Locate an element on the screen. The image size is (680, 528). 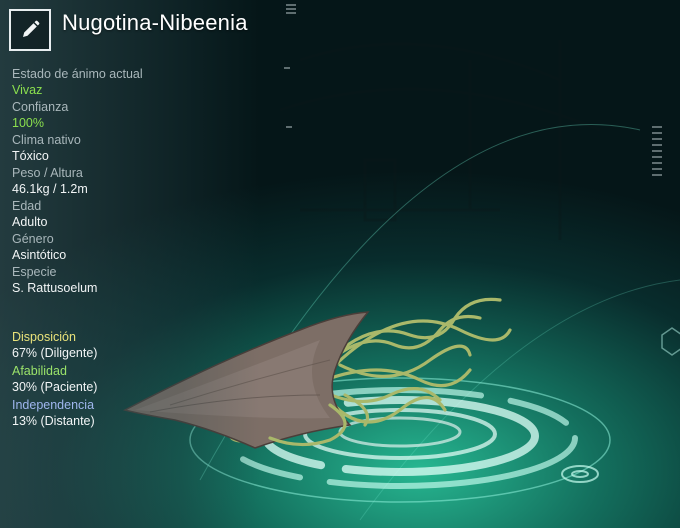
stat-label: Peso / Altura is located at coordinates (47, 173).